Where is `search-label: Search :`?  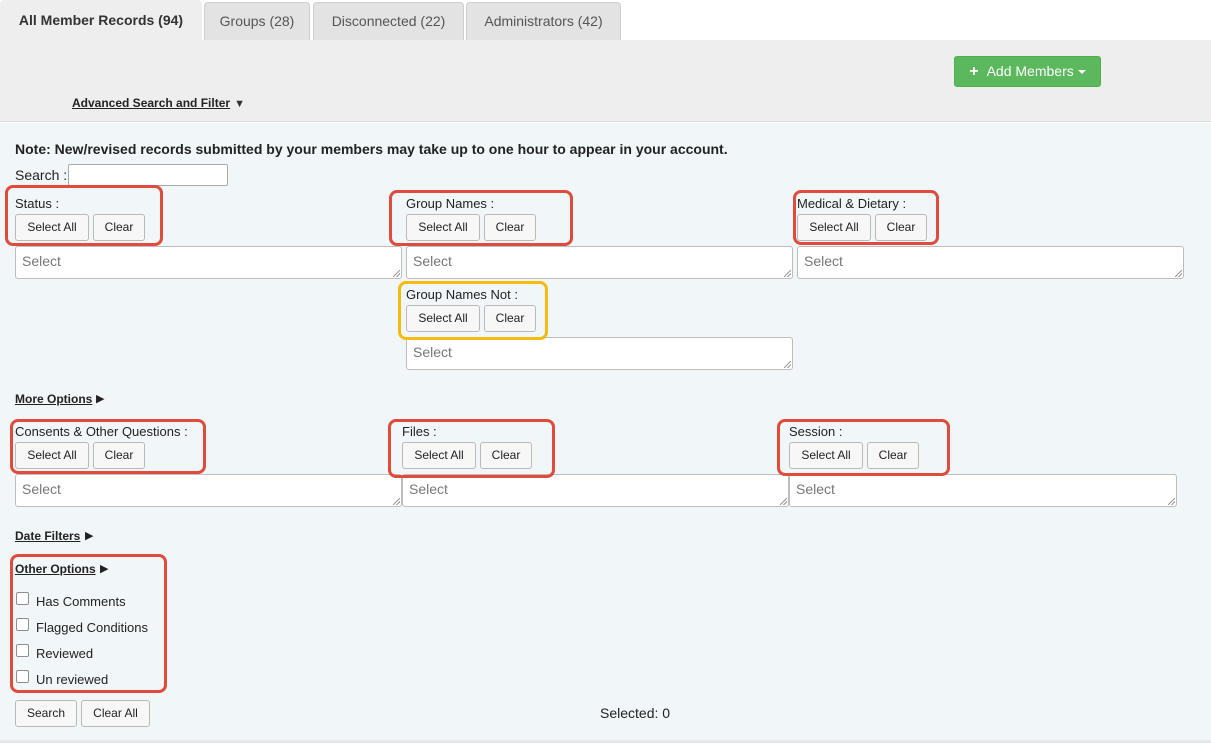 search-label: Search : is located at coordinates (41, 175).